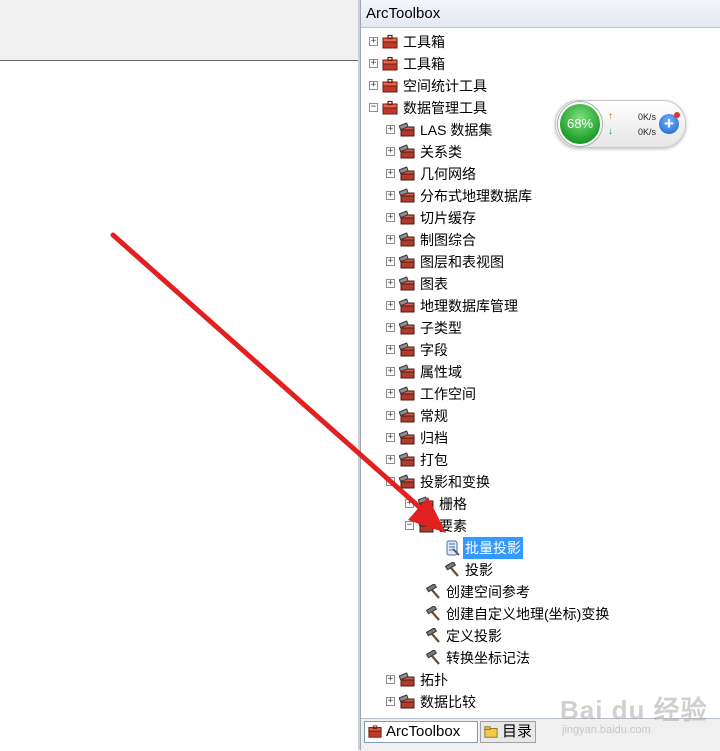 The width and height of the screenshot is (720, 751). I want to click on tree-item-label: 数据管理工具, so click(445, 108).